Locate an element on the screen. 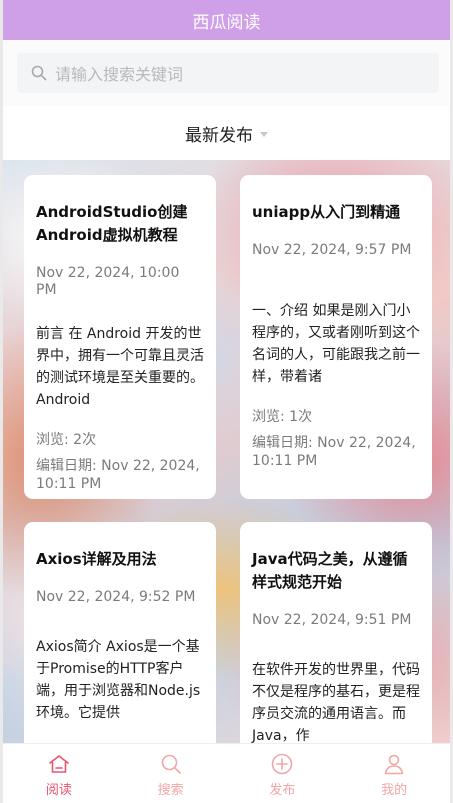  tab-read: 阅读 is located at coordinates (59, 773).